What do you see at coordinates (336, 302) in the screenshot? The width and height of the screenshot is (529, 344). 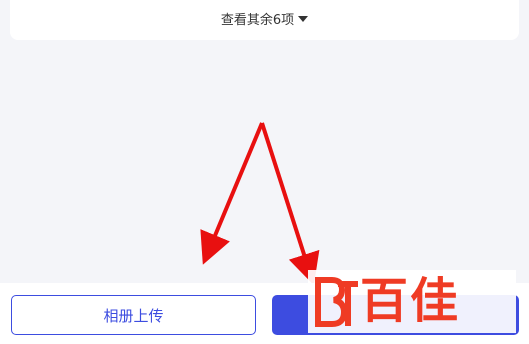 I see `watermark-mark-icon` at bounding box center [336, 302].